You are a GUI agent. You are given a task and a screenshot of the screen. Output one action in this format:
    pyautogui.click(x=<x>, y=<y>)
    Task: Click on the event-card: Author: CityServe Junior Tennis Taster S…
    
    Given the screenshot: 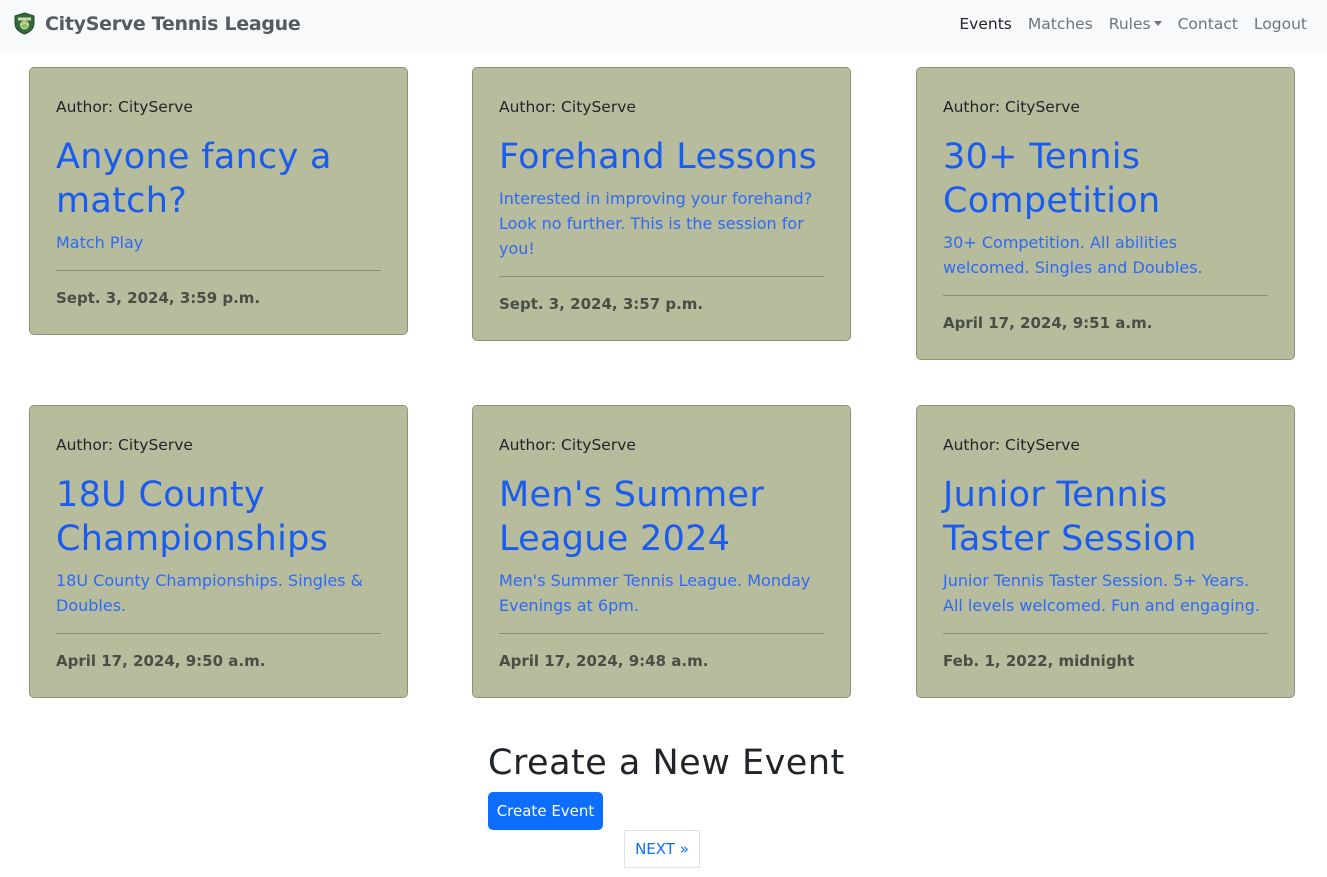 What is the action you would take?
    pyautogui.click(x=1105, y=551)
    